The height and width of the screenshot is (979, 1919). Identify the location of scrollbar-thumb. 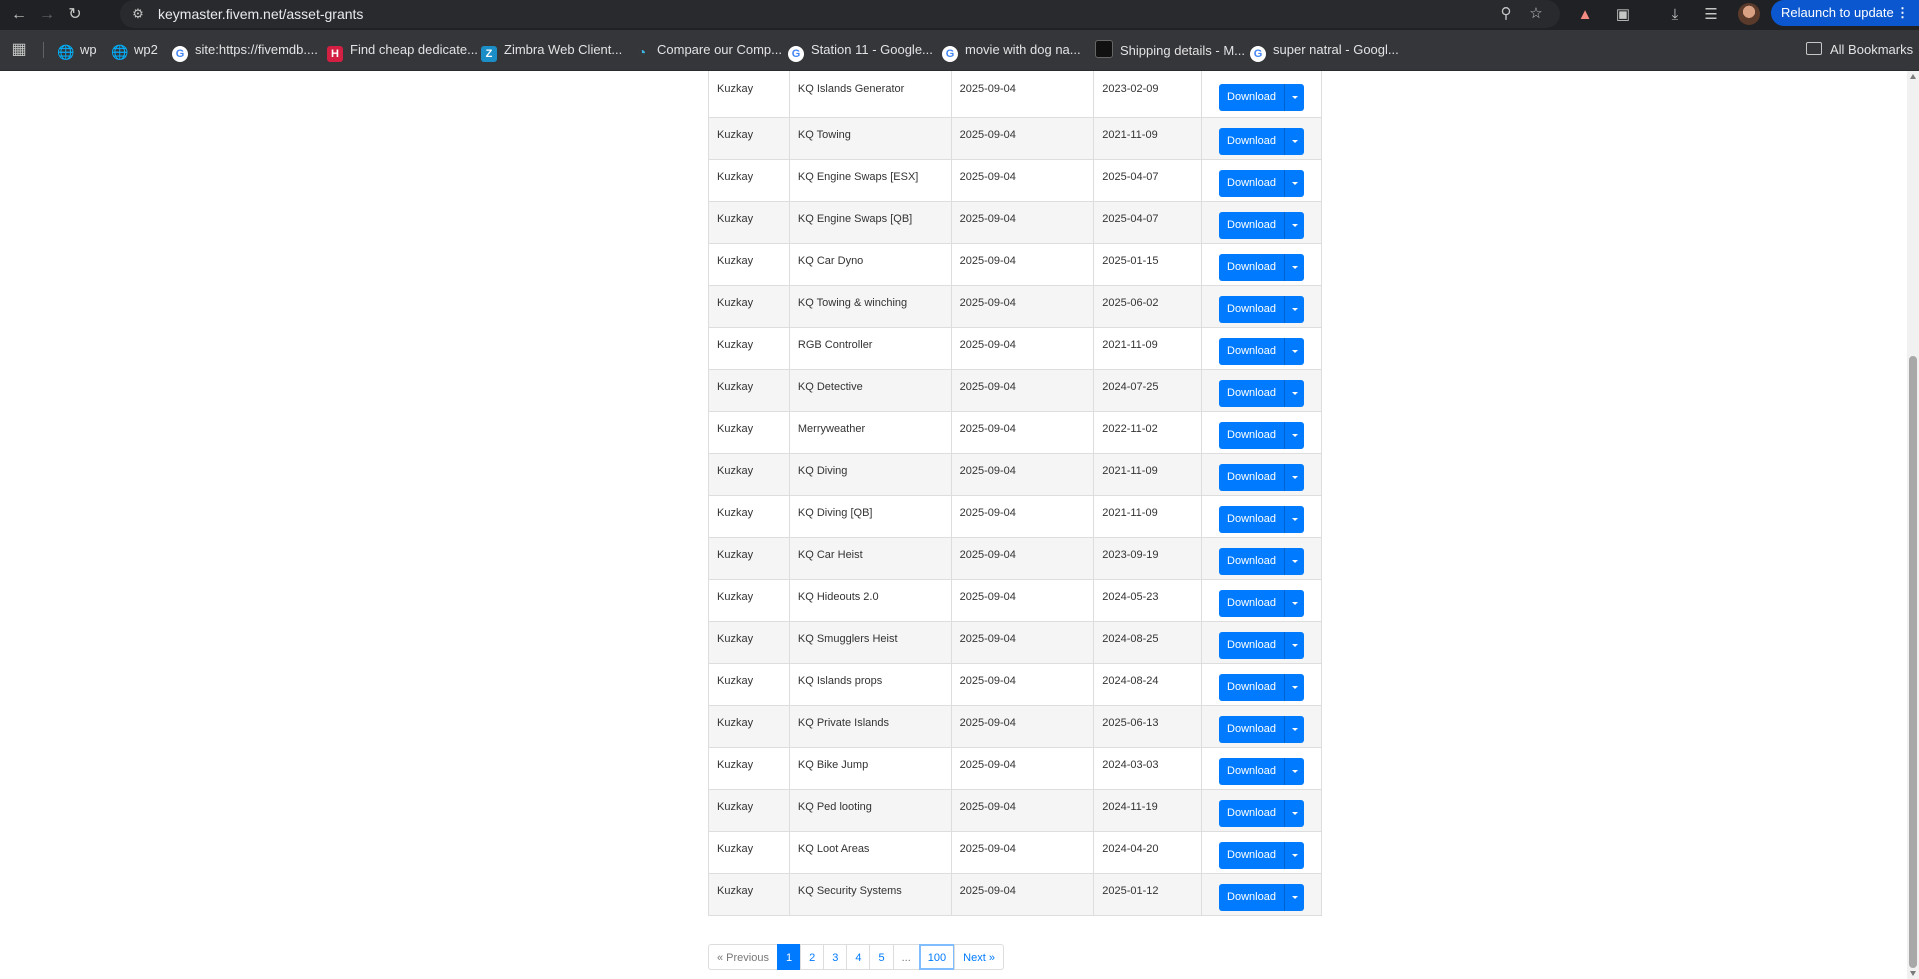
(1913, 662).